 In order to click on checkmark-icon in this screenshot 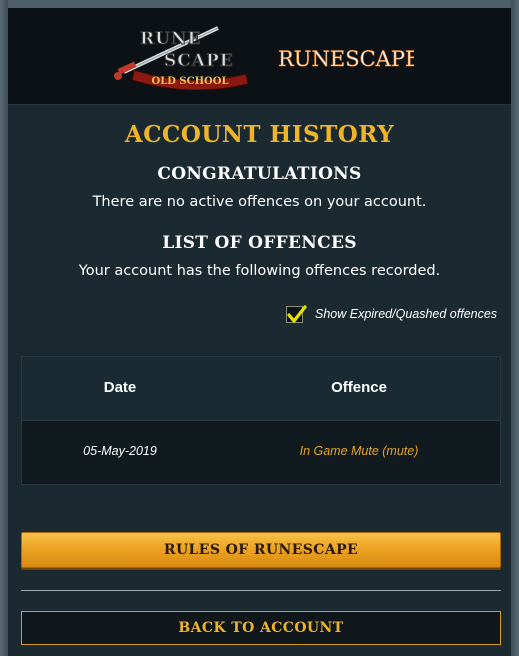, I will do `click(297, 313)`.